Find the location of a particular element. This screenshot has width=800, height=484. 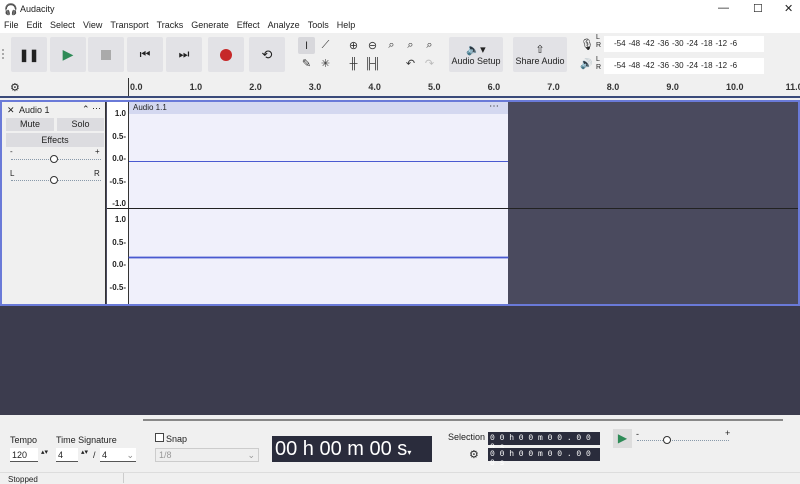

asterisk-icon: ✳ is located at coordinates (325, 64).